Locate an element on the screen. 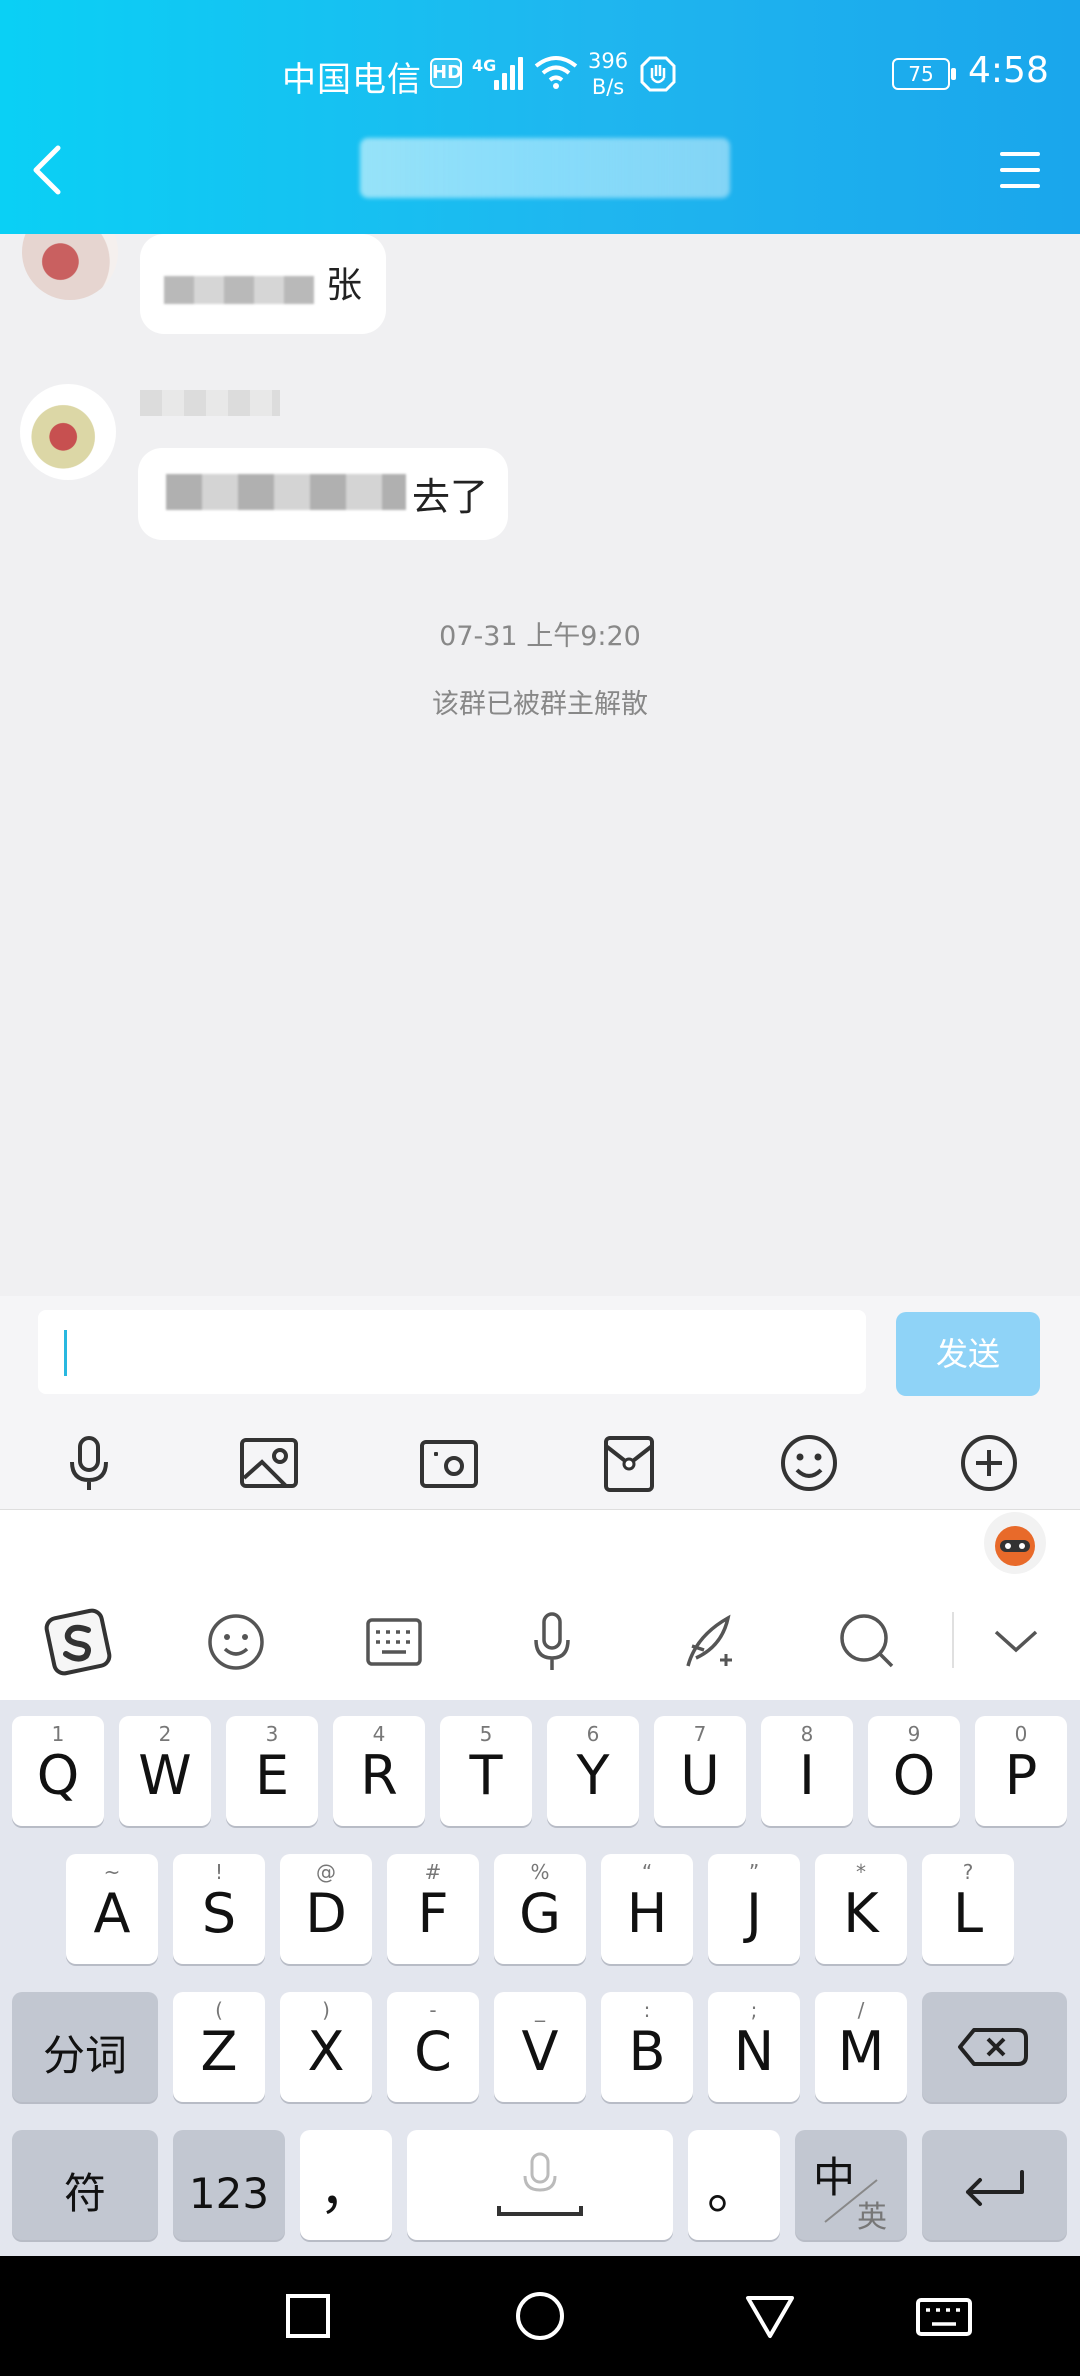 The width and height of the screenshot is (1080, 2376). keyboard-switch-button is located at coordinates (944, 2316).